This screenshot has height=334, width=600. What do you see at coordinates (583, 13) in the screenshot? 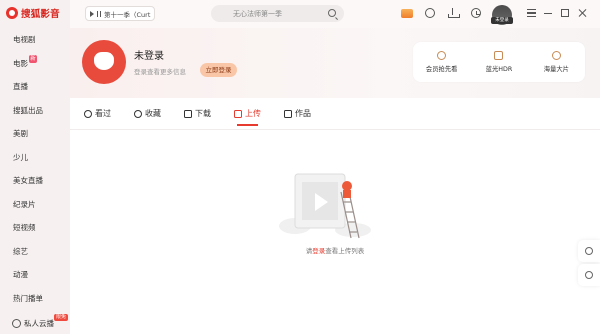
I see `close-icon` at bounding box center [583, 13].